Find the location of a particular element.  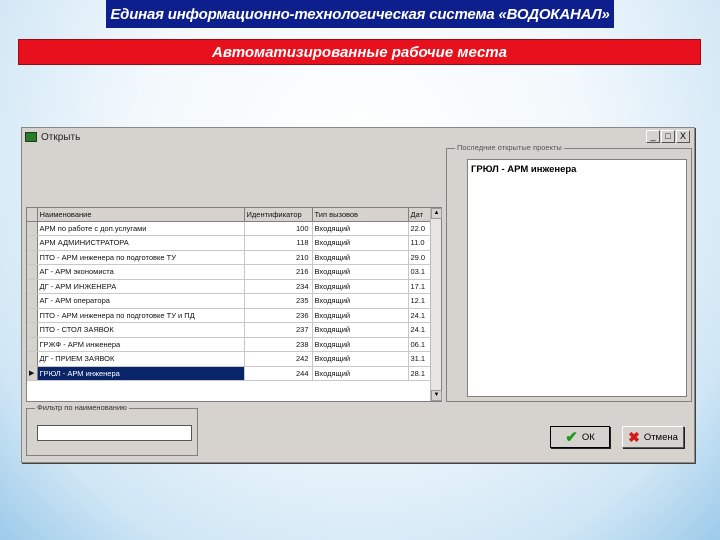

table-row: АГ - АРМ оператора 235 Входящий 12.1 is located at coordinates (230, 301).